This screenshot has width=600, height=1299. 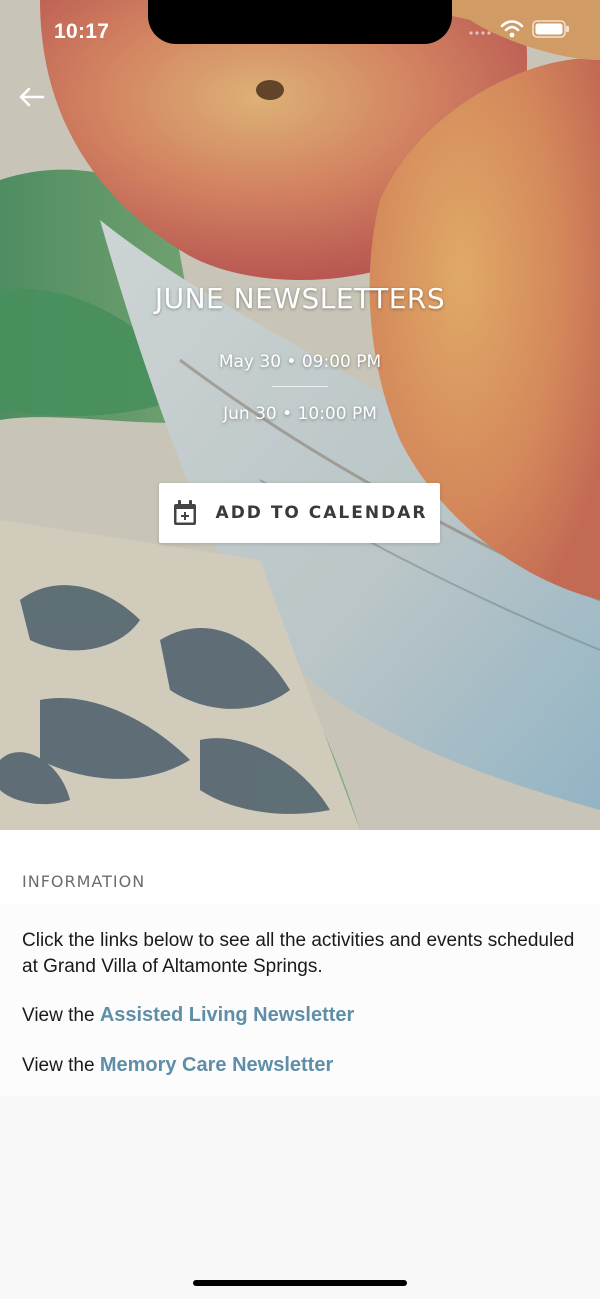 I want to click on event-start-datetime: May 30 • 09:00 PM, so click(x=300, y=362).